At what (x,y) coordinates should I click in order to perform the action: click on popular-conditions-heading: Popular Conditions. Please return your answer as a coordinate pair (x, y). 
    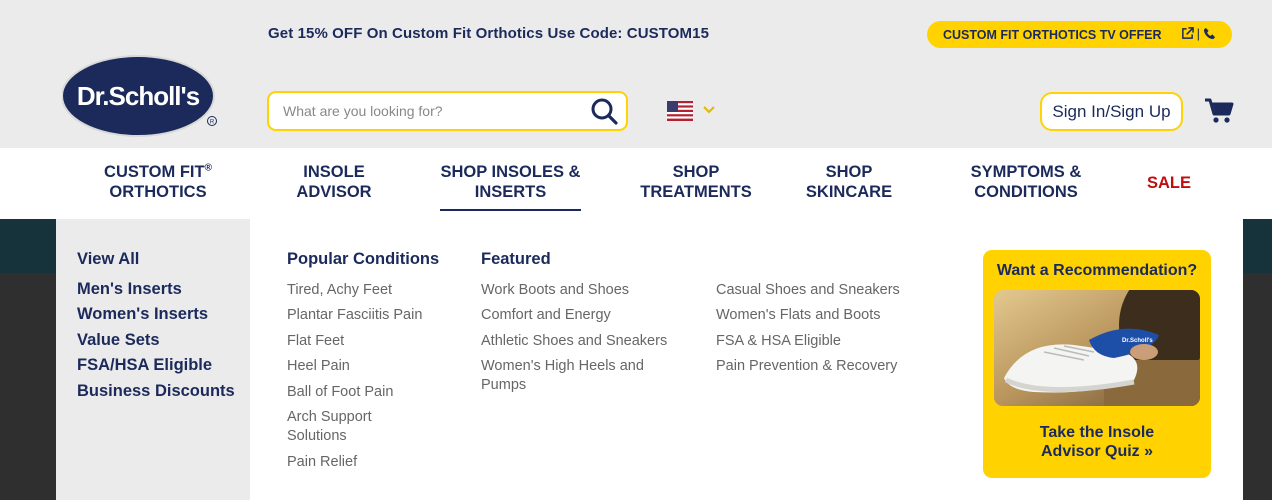
    Looking at the image, I should click on (363, 259).